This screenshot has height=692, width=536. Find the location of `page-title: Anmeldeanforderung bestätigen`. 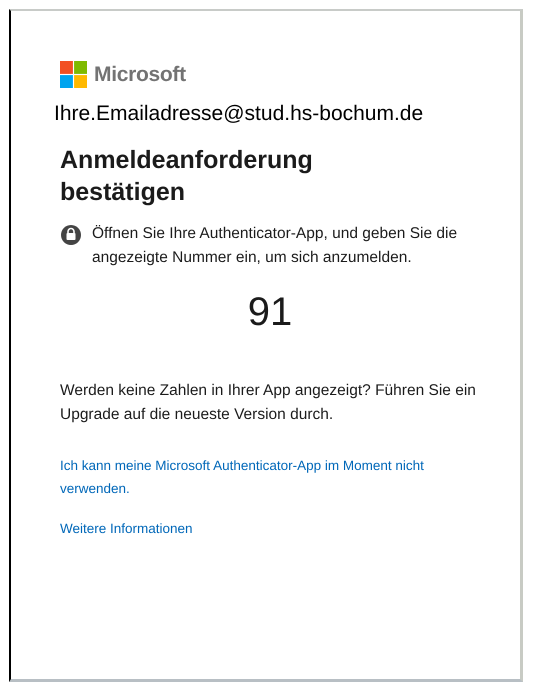

page-title: Anmeldeanforderung bestätigen is located at coordinates (187, 176).